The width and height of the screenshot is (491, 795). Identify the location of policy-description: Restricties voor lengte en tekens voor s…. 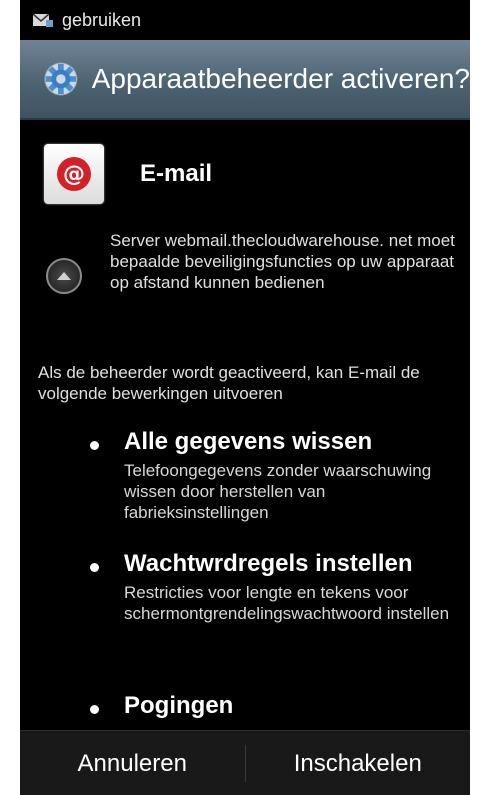
(287, 603).